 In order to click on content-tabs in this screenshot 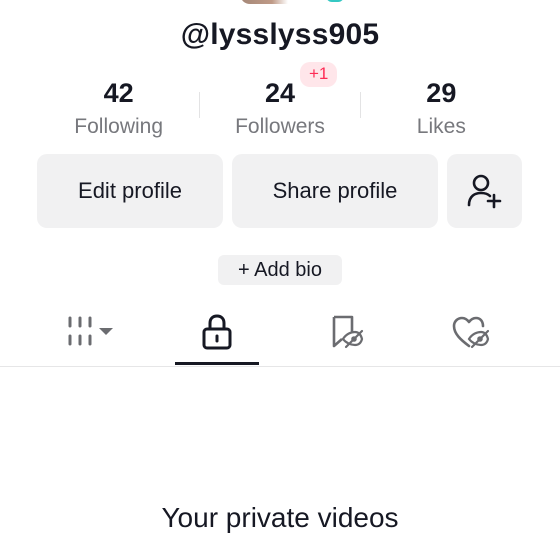, I will do `click(280, 333)`.